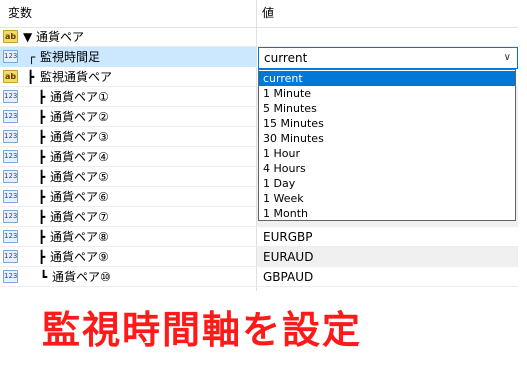  I want to click on timeframe-combobox: current ∨, so click(388, 58).